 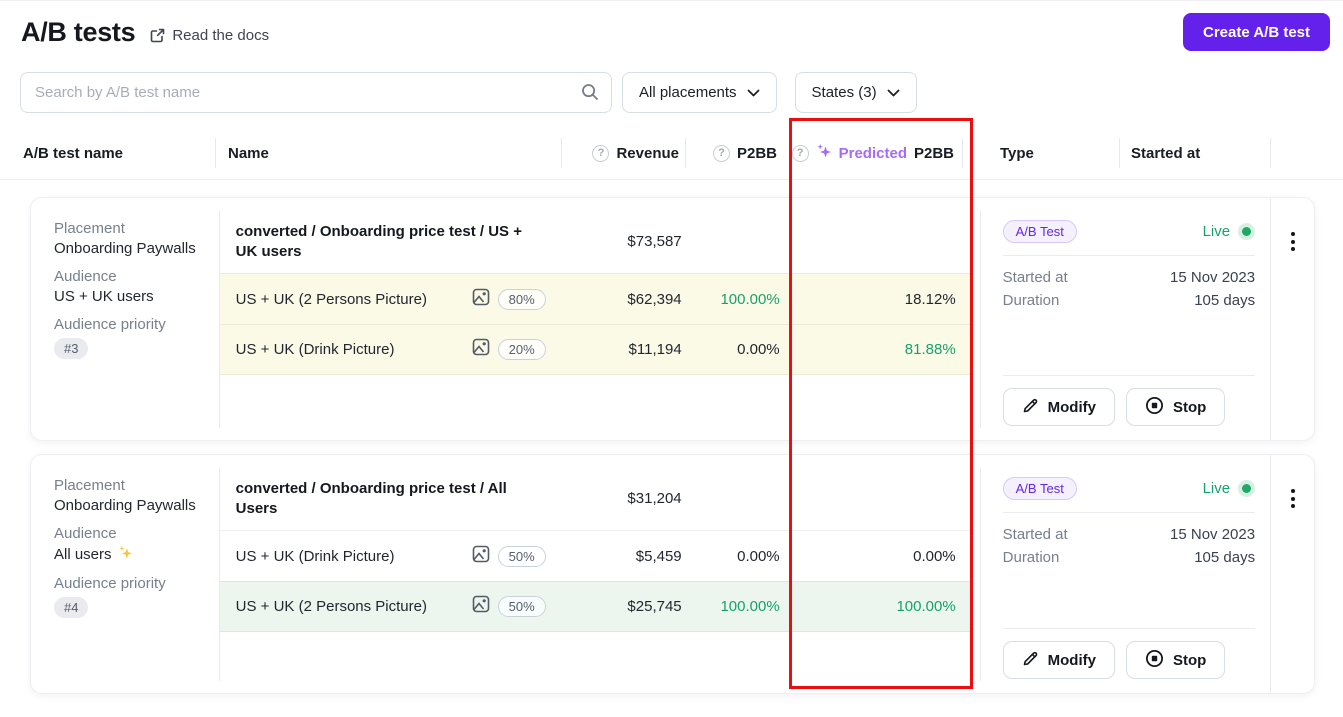 I want to click on variant-revenue: $11,194, so click(x=655, y=349).